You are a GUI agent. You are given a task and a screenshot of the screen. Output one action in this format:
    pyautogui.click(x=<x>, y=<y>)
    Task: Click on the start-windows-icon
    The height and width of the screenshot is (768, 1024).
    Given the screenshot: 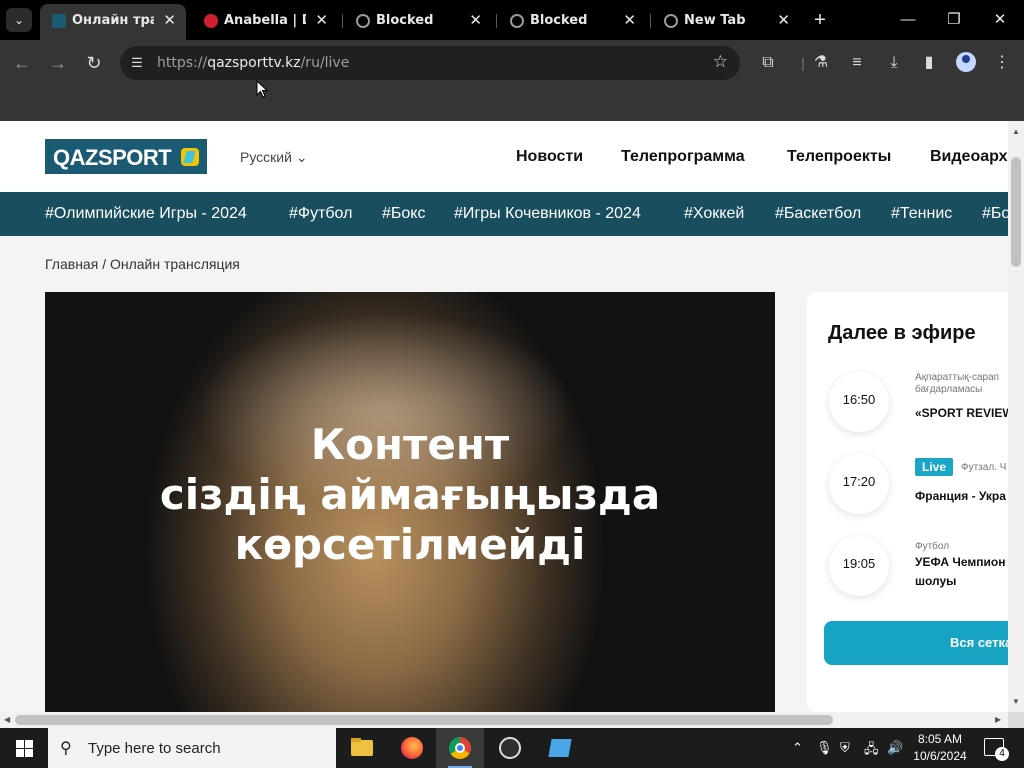 What is the action you would take?
    pyautogui.click(x=24, y=748)
    